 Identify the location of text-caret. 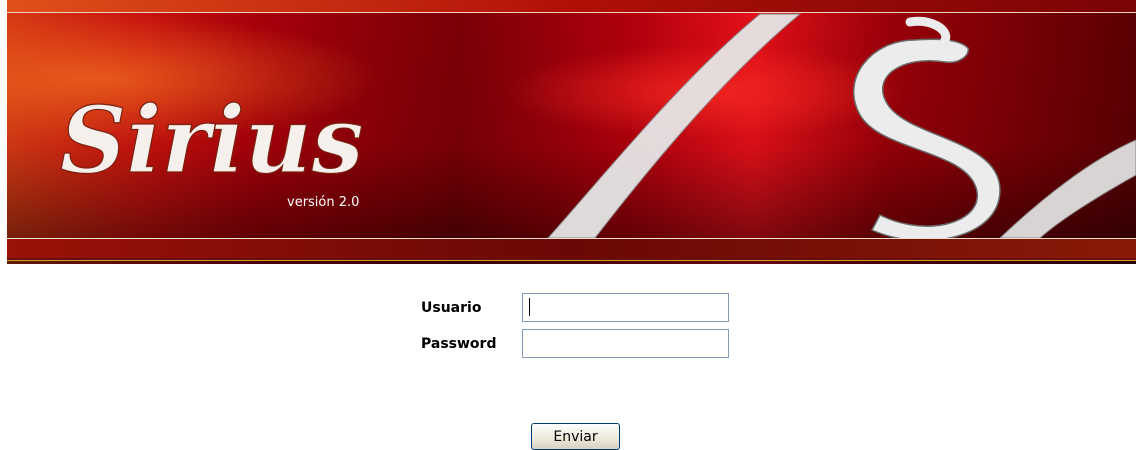
(529, 307).